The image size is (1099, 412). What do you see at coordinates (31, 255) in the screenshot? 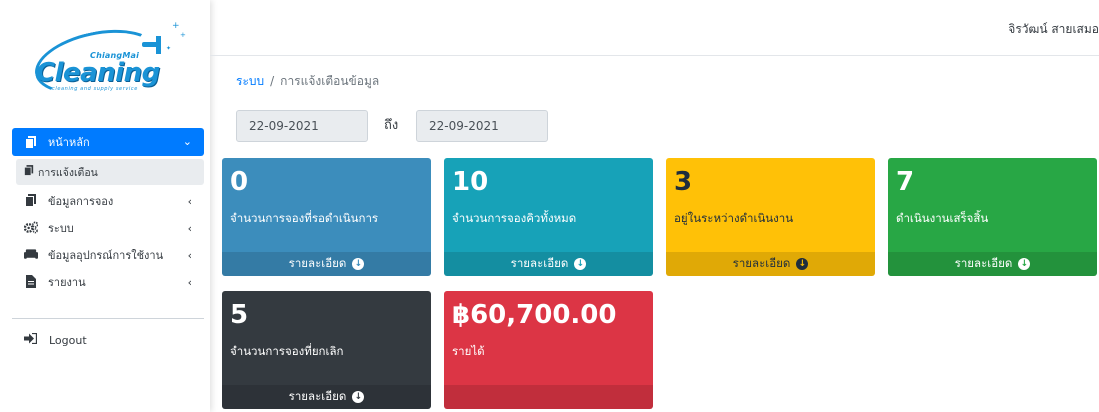
I see `couch-icon` at bounding box center [31, 255].